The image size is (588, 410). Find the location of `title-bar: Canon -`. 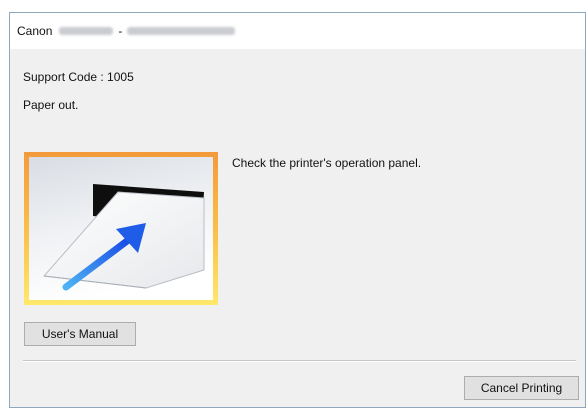

title-bar: Canon - is located at coordinates (297, 31).